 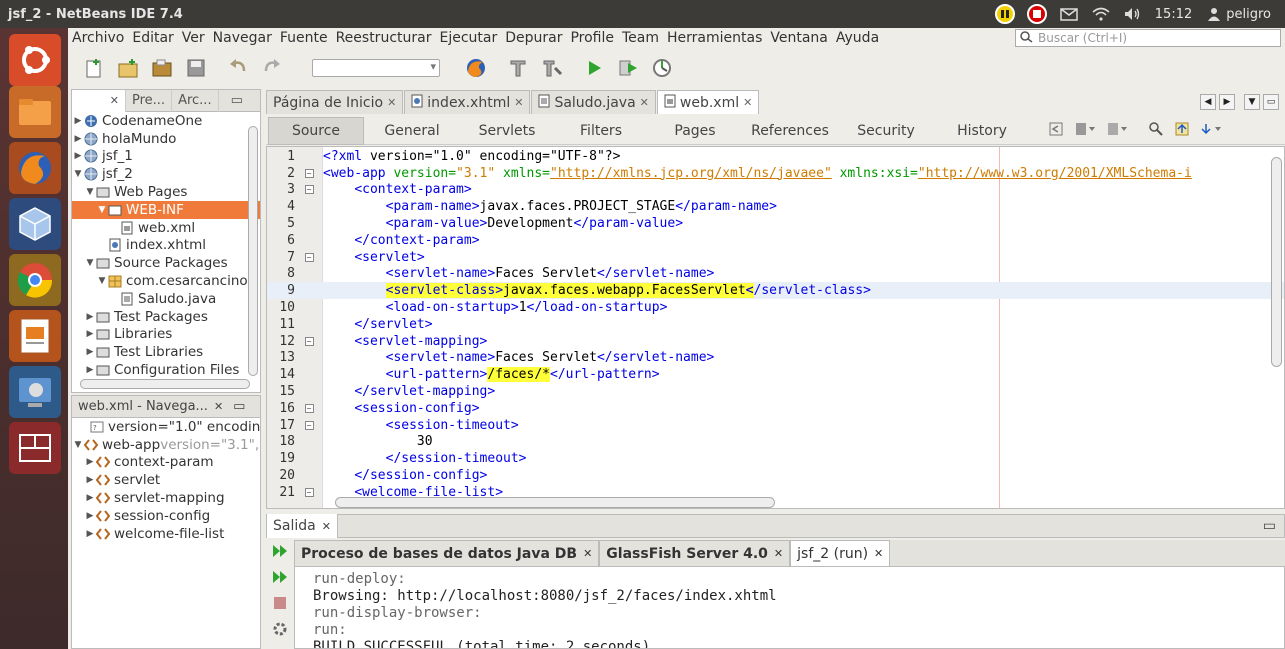 I want to click on code-line: 15 </servlet-mapping>, so click(x=775, y=391).